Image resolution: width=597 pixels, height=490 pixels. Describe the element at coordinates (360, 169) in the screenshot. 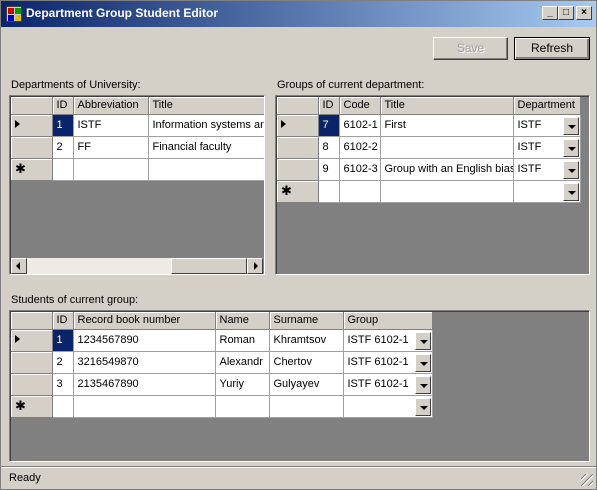

I see `cell-code: 6102-3` at that location.